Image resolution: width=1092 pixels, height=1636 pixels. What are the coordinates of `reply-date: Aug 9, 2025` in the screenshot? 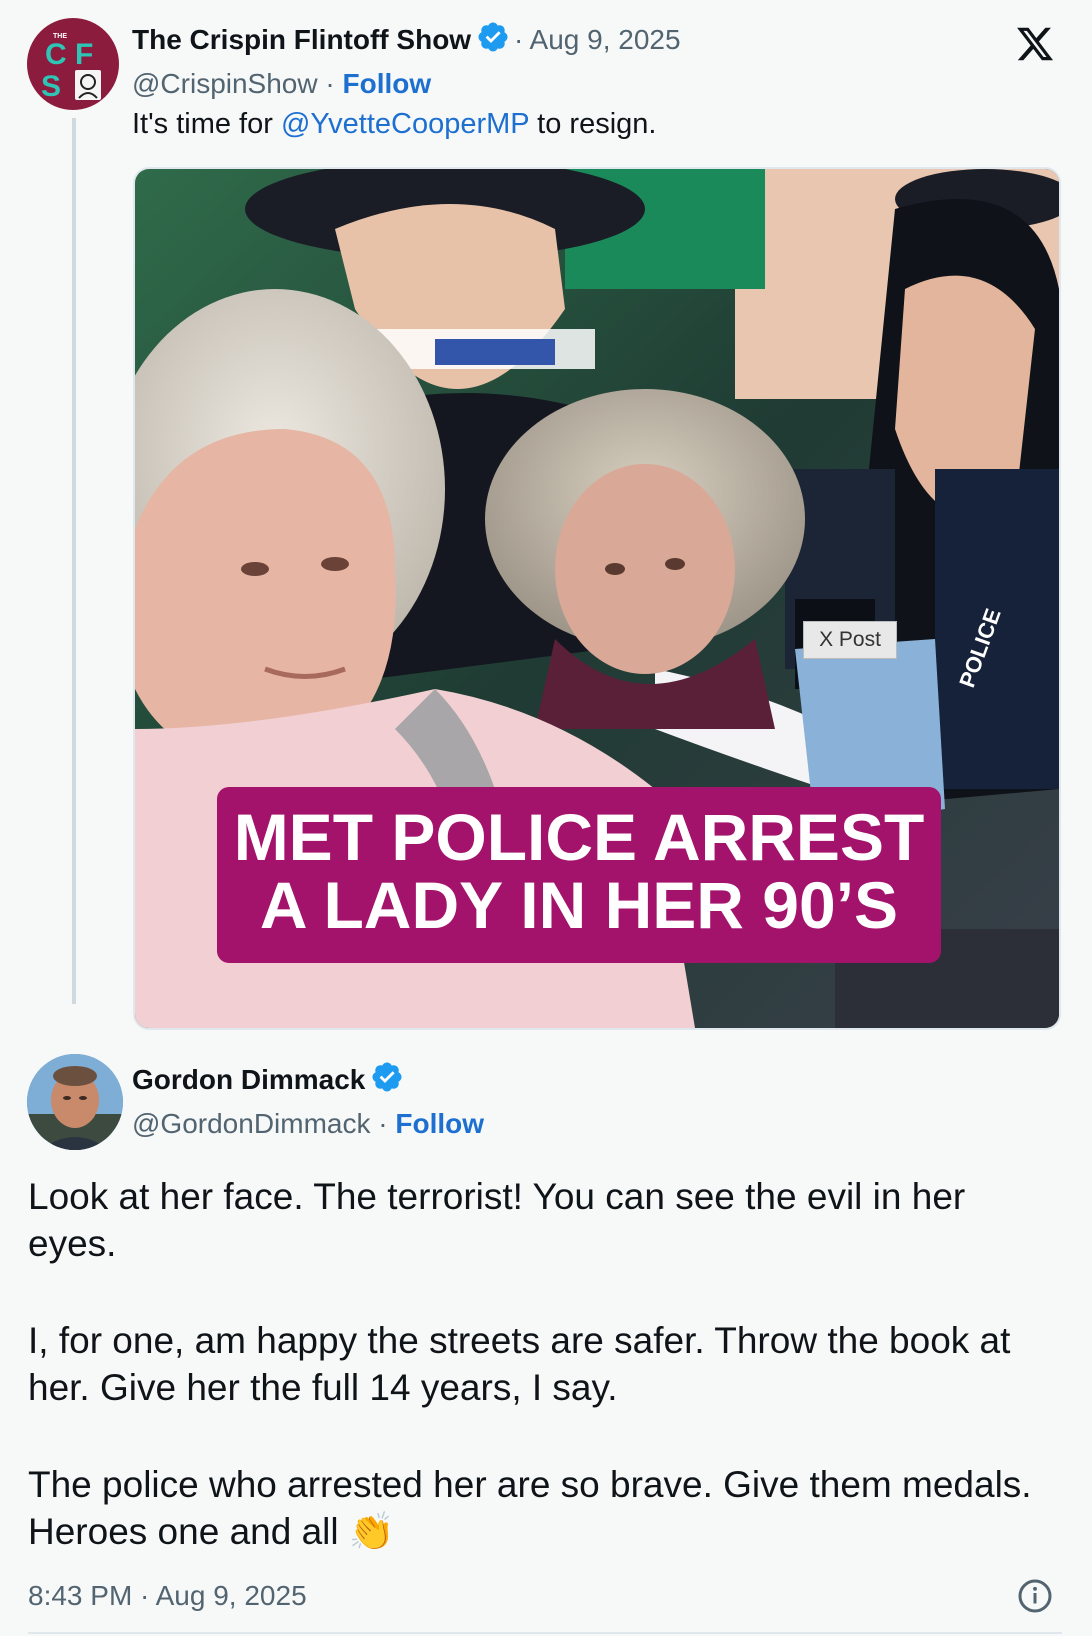 It's located at (231, 1595).